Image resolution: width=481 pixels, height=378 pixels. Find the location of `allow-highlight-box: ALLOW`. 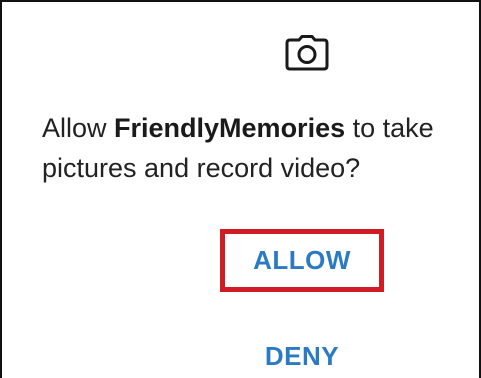

allow-highlight-box: ALLOW is located at coordinates (302, 260).